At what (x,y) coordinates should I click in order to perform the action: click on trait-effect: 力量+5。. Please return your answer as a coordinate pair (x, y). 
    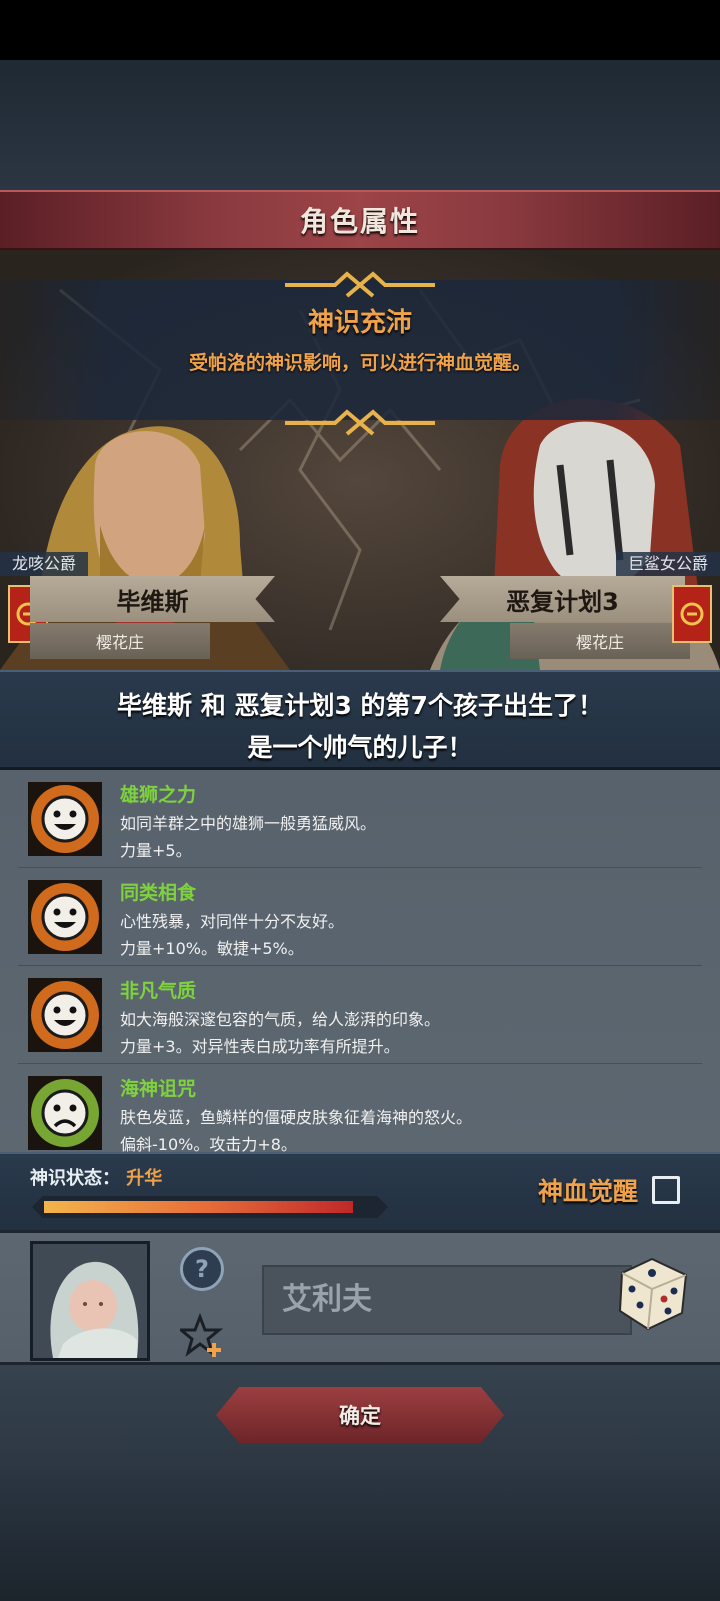
    Looking at the image, I should click on (156, 850).